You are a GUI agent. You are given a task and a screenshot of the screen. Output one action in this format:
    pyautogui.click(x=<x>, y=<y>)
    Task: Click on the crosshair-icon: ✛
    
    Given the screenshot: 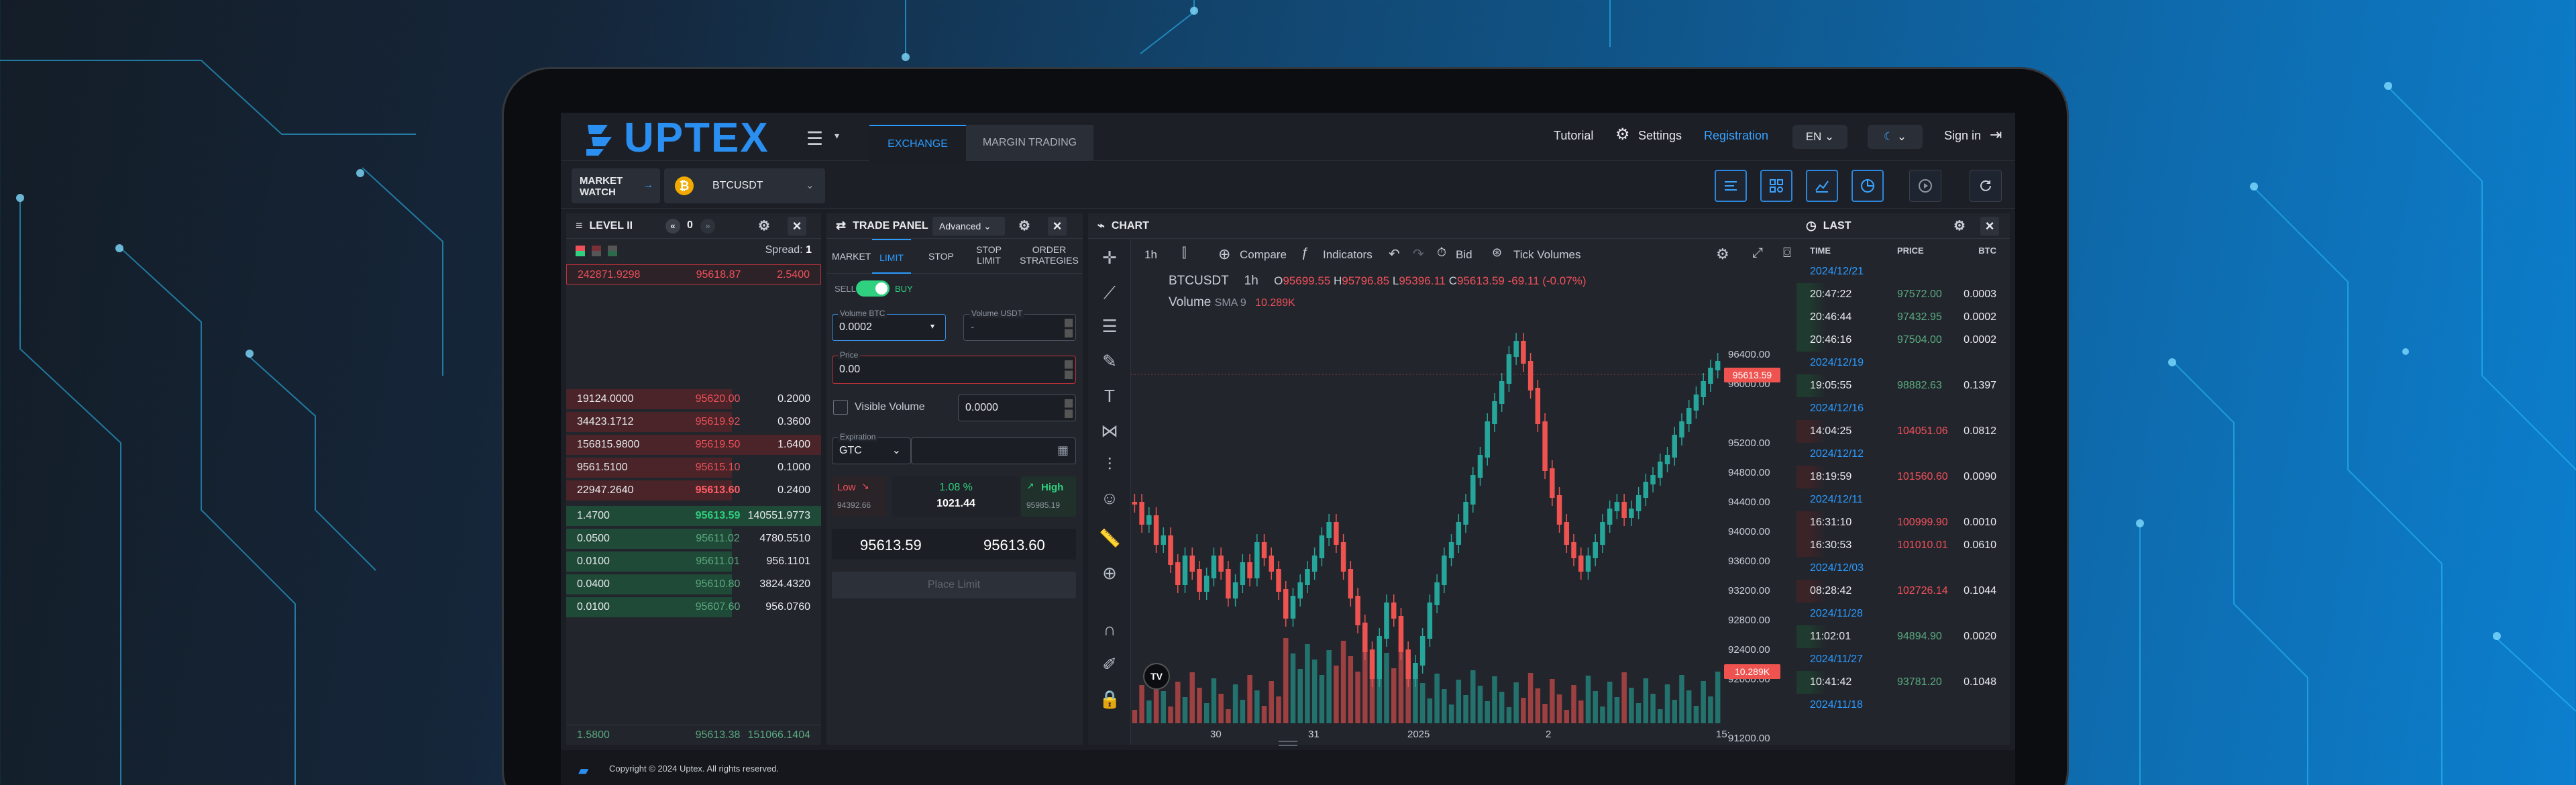 What is the action you would take?
    pyautogui.click(x=1109, y=257)
    